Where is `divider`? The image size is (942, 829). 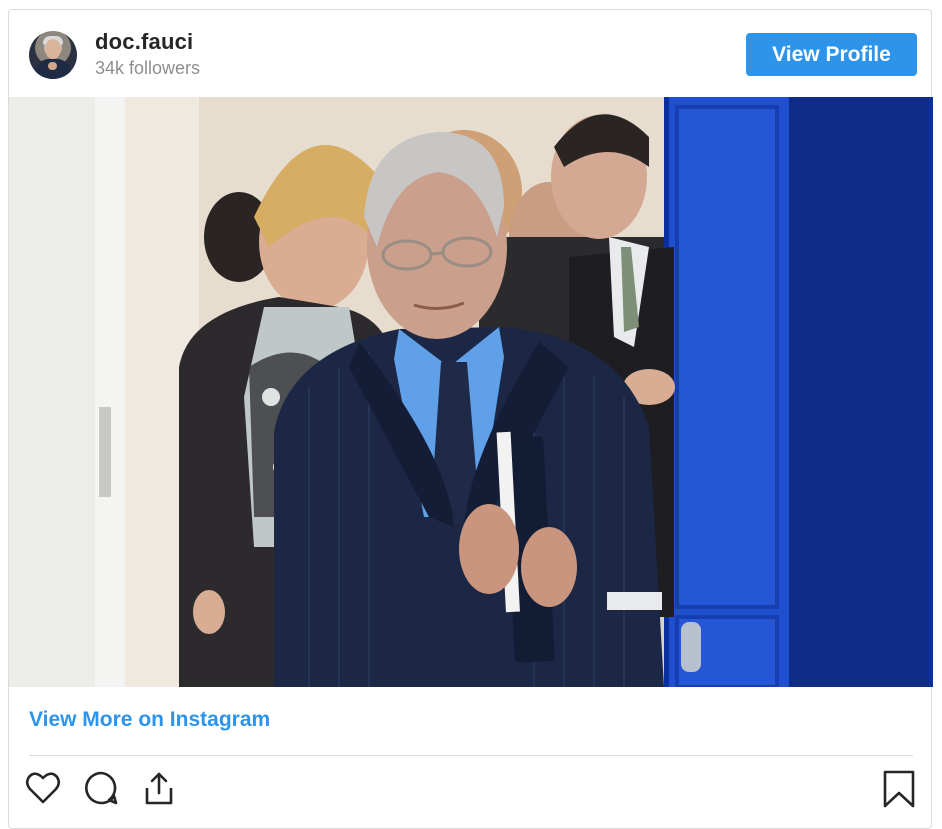
divider is located at coordinates (471, 755).